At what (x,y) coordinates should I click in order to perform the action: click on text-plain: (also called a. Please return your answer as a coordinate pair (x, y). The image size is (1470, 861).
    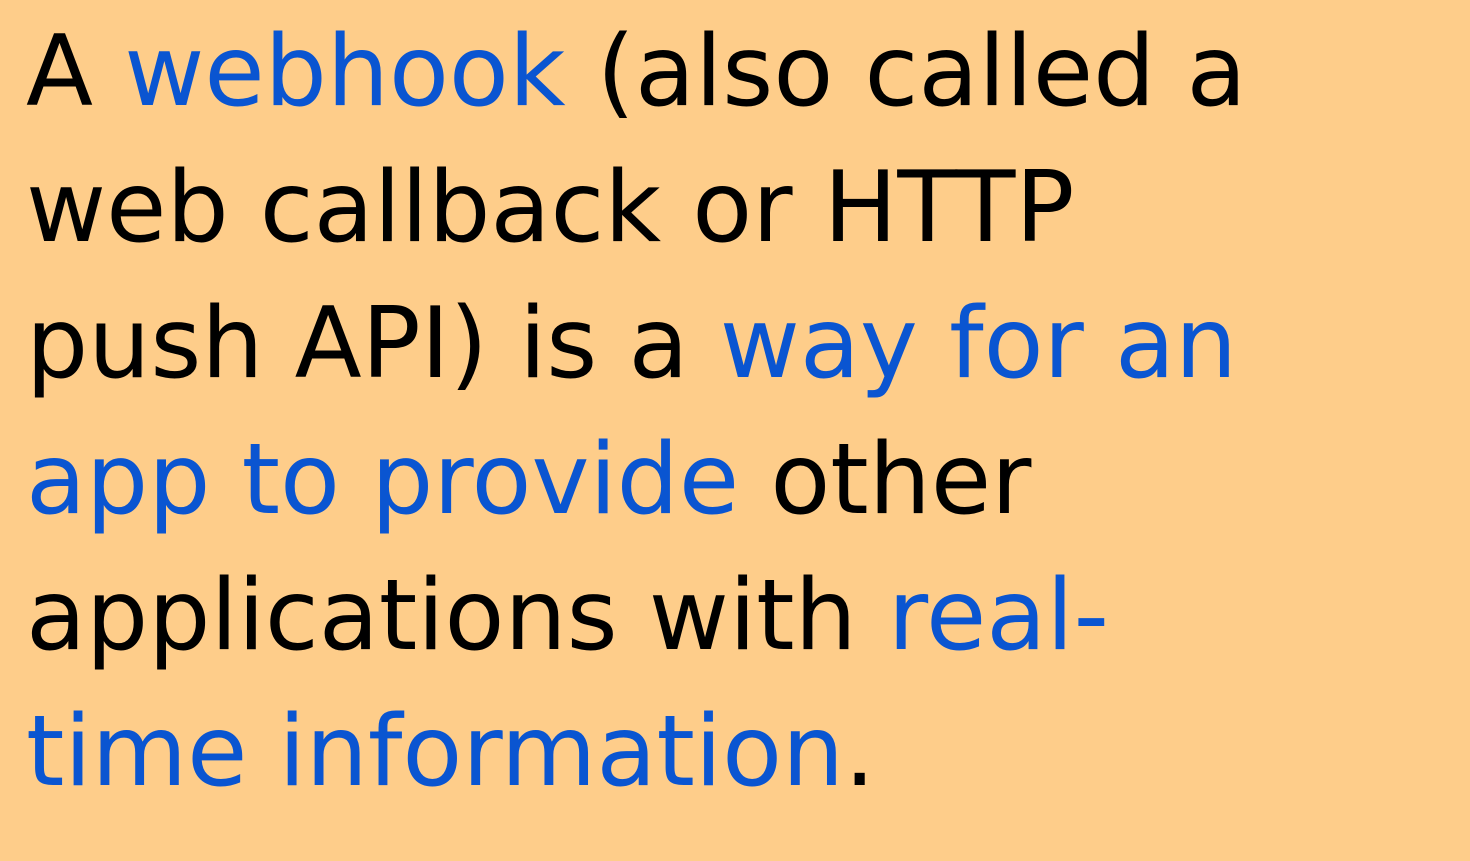
    Looking at the image, I should click on (906, 72).